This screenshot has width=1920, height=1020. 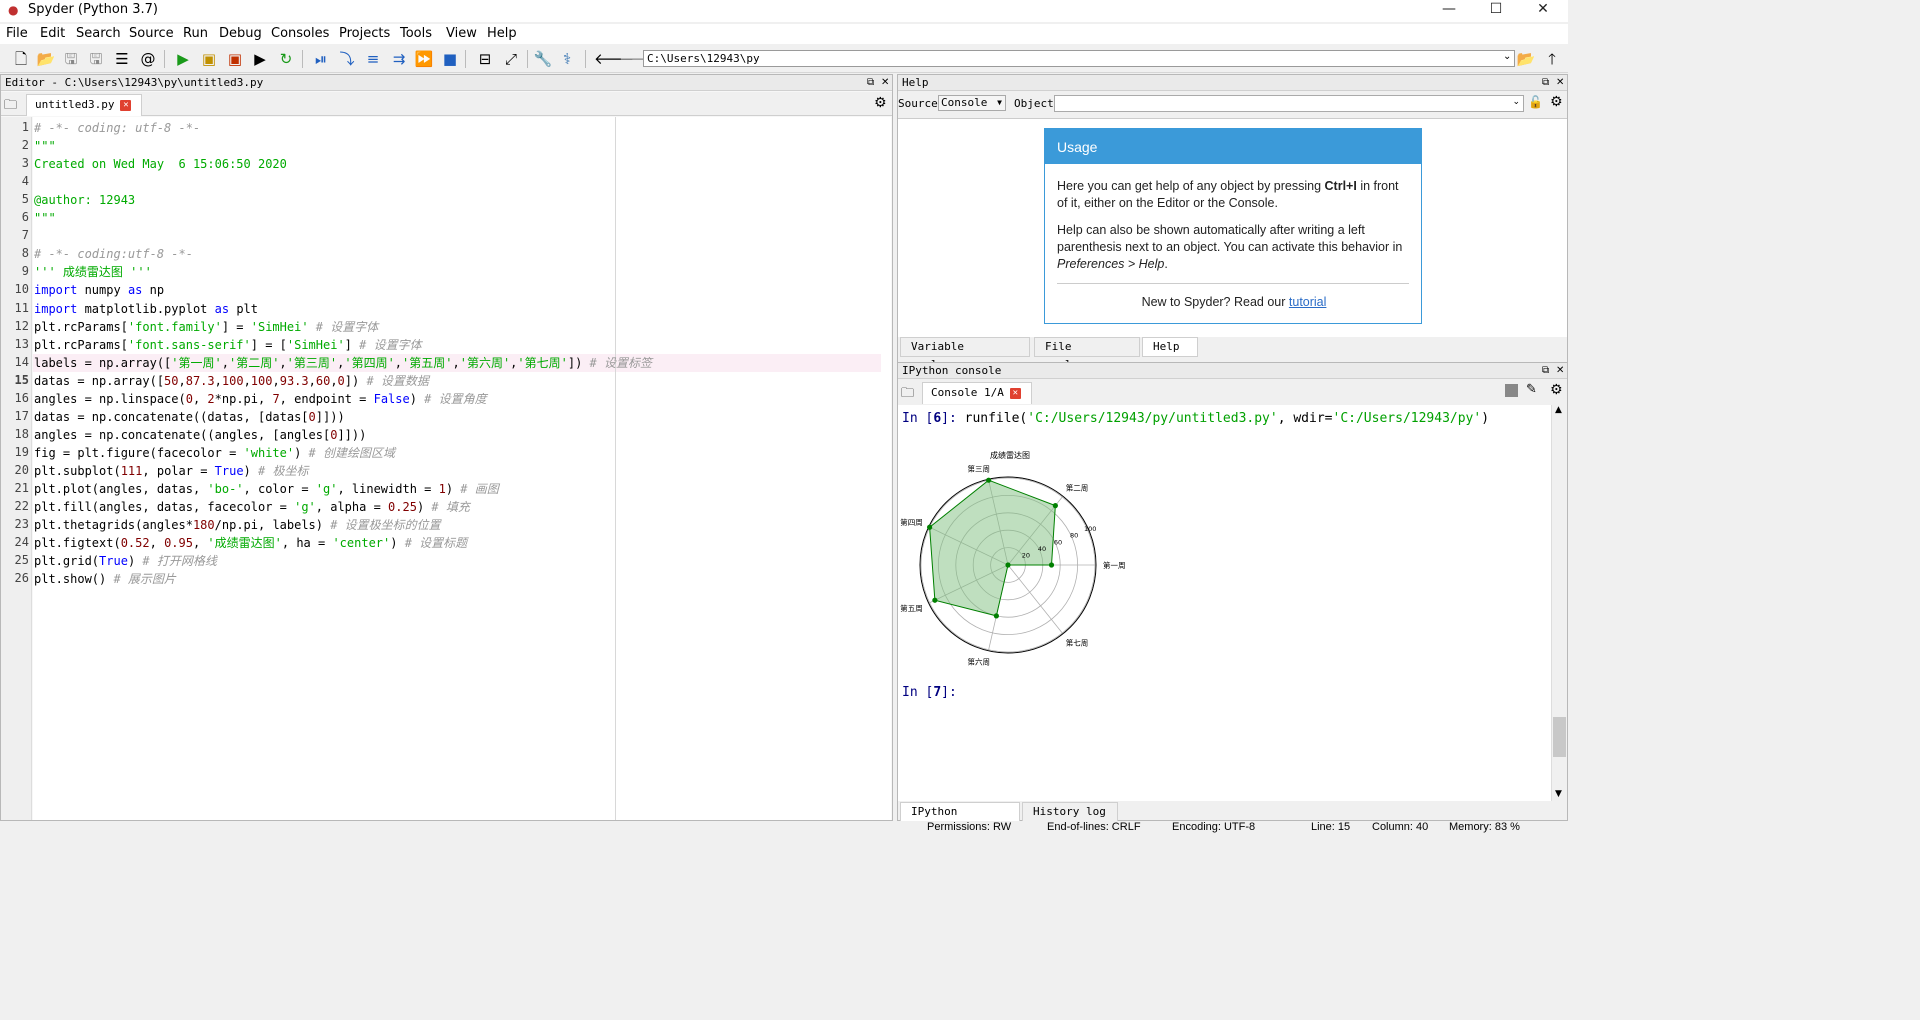 What do you see at coordinates (236, 326) in the screenshot?
I see `code-token: ] =` at bounding box center [236, 326].